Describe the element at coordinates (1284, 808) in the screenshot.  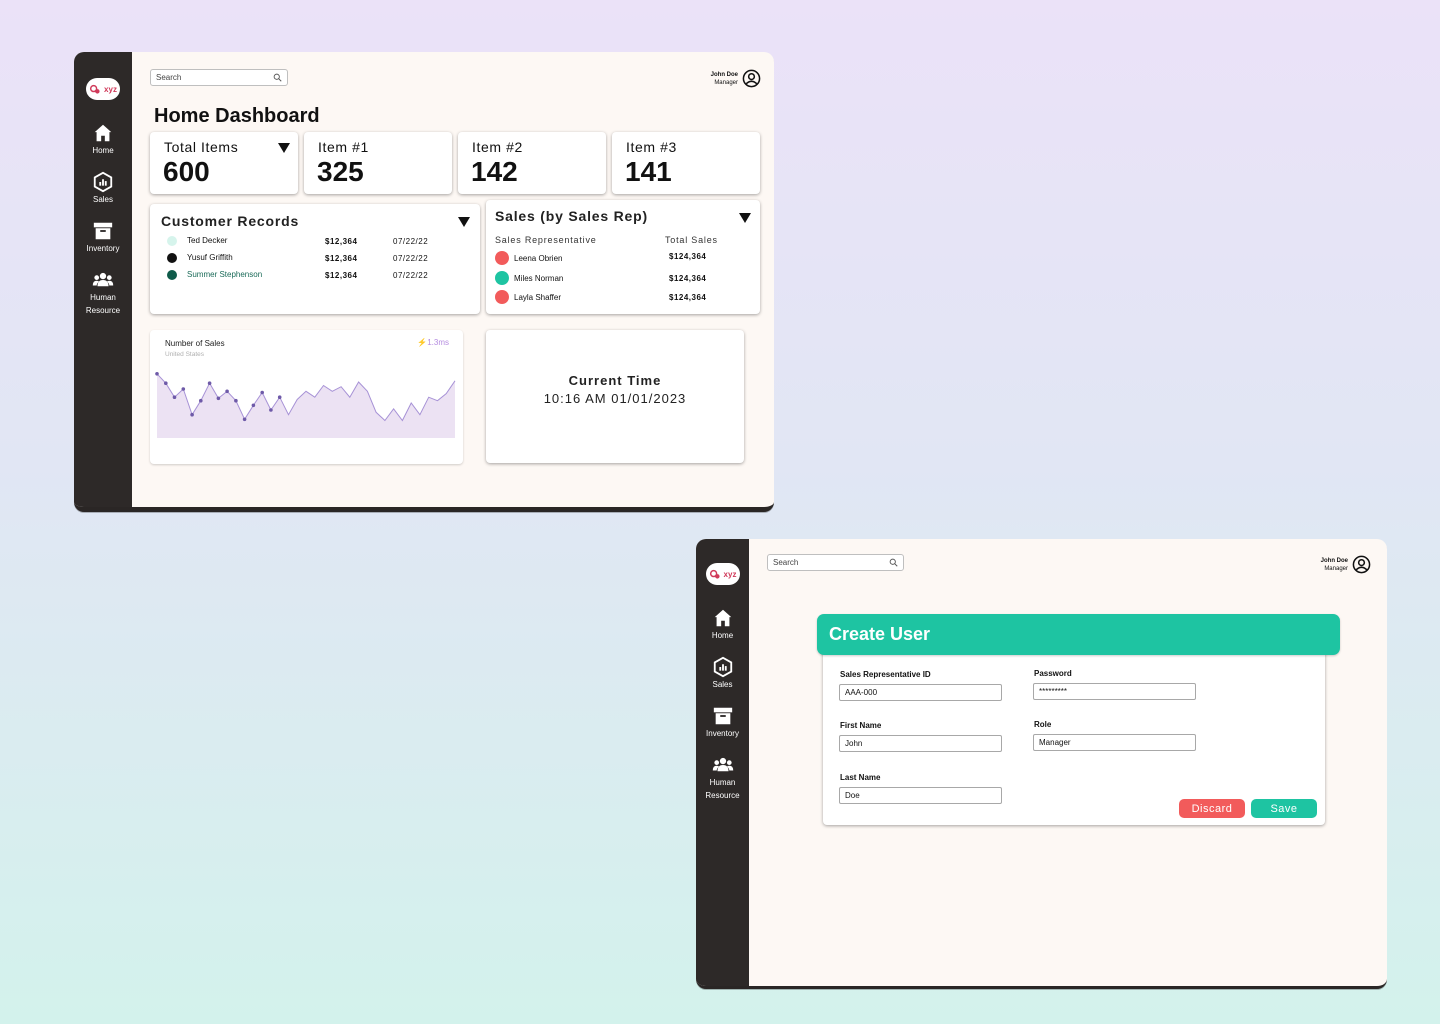
I see `save-button: Save` at that location.